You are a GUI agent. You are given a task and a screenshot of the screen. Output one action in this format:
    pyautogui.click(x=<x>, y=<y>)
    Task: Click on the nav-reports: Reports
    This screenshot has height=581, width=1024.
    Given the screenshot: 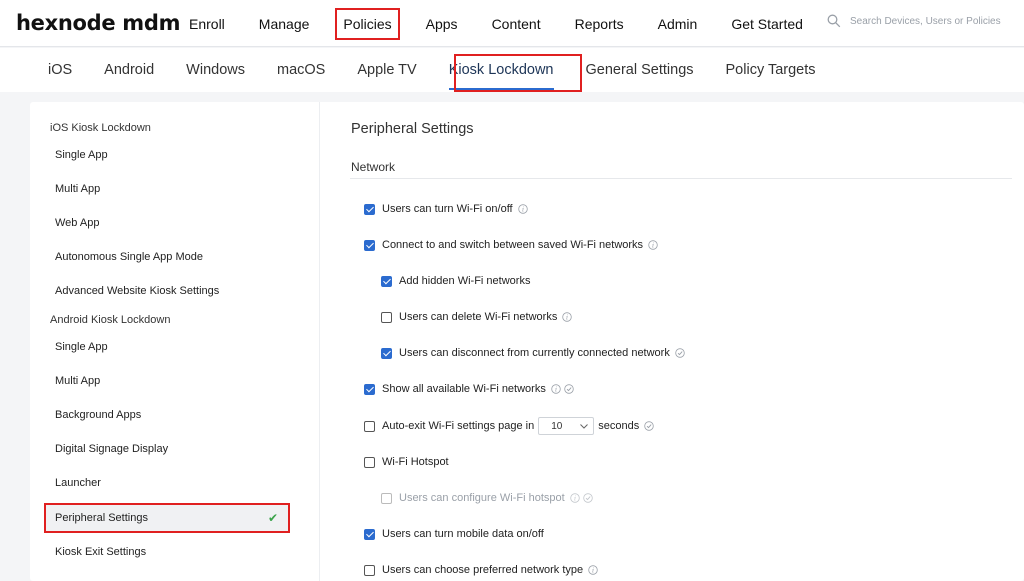 What is the action you would take?
    pyautogui.click(x=599, y=24)
    